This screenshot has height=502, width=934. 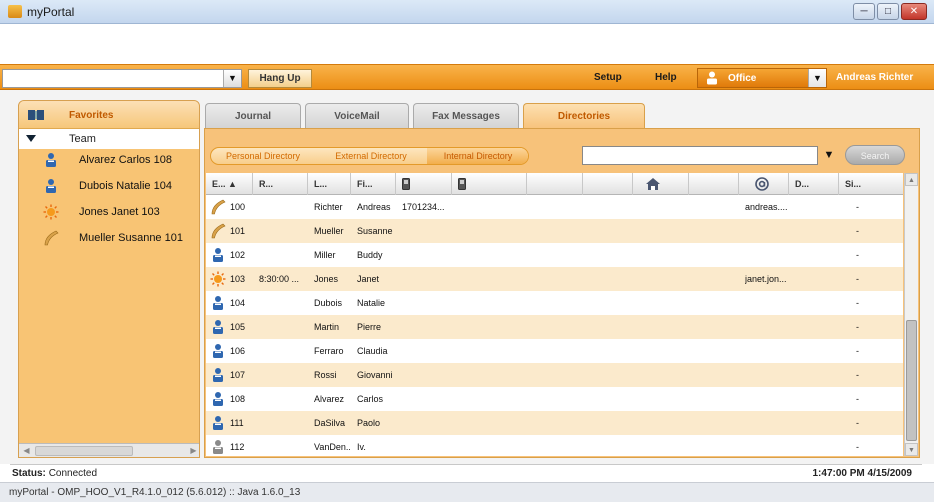 I want to click on hangup-button: Hang Up, so click(x=280, y=78).